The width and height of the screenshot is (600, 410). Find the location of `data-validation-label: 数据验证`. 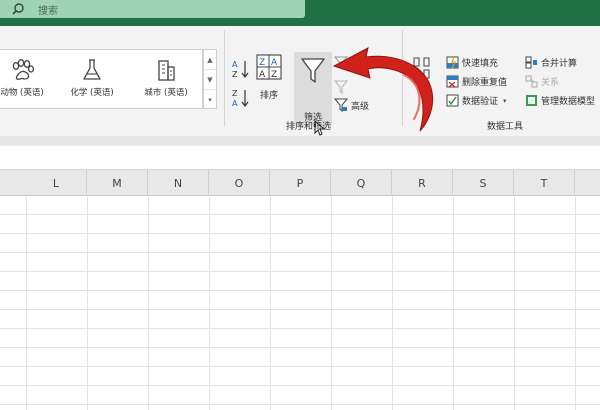

data-validation-label: 数据验证 is located at coordinates (480, 102).